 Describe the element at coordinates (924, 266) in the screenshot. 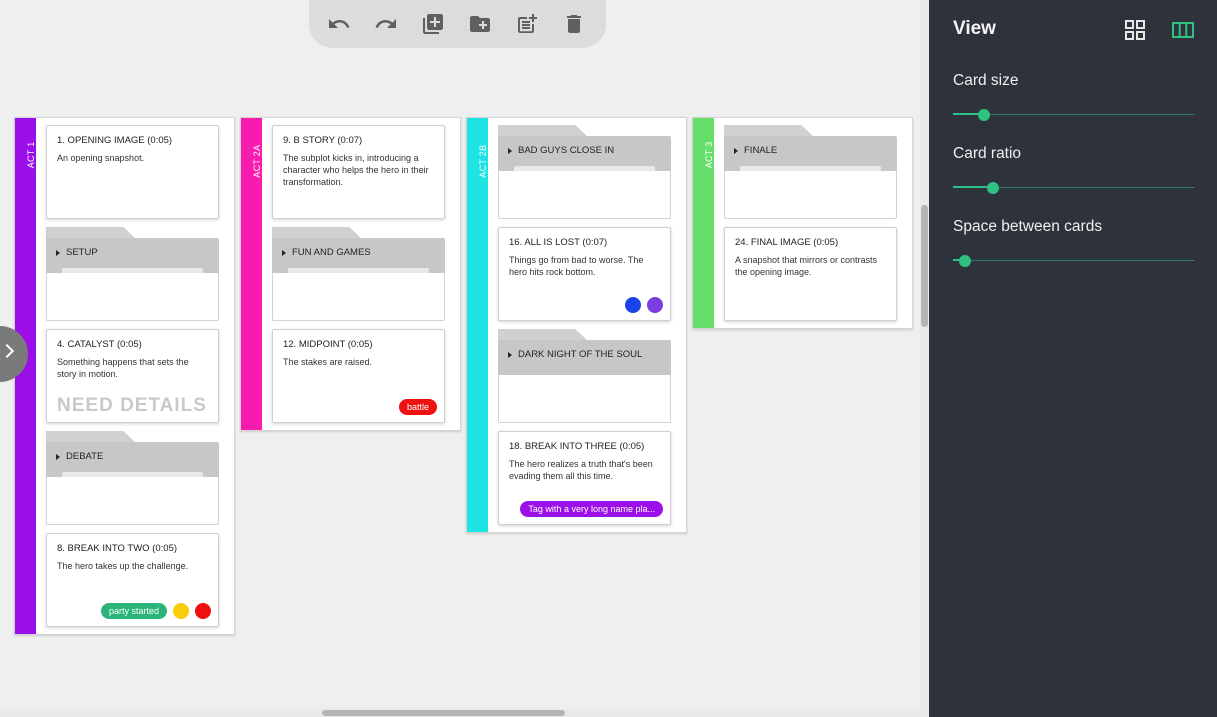

I see `vertical-scrollbar-thumb` at that location.